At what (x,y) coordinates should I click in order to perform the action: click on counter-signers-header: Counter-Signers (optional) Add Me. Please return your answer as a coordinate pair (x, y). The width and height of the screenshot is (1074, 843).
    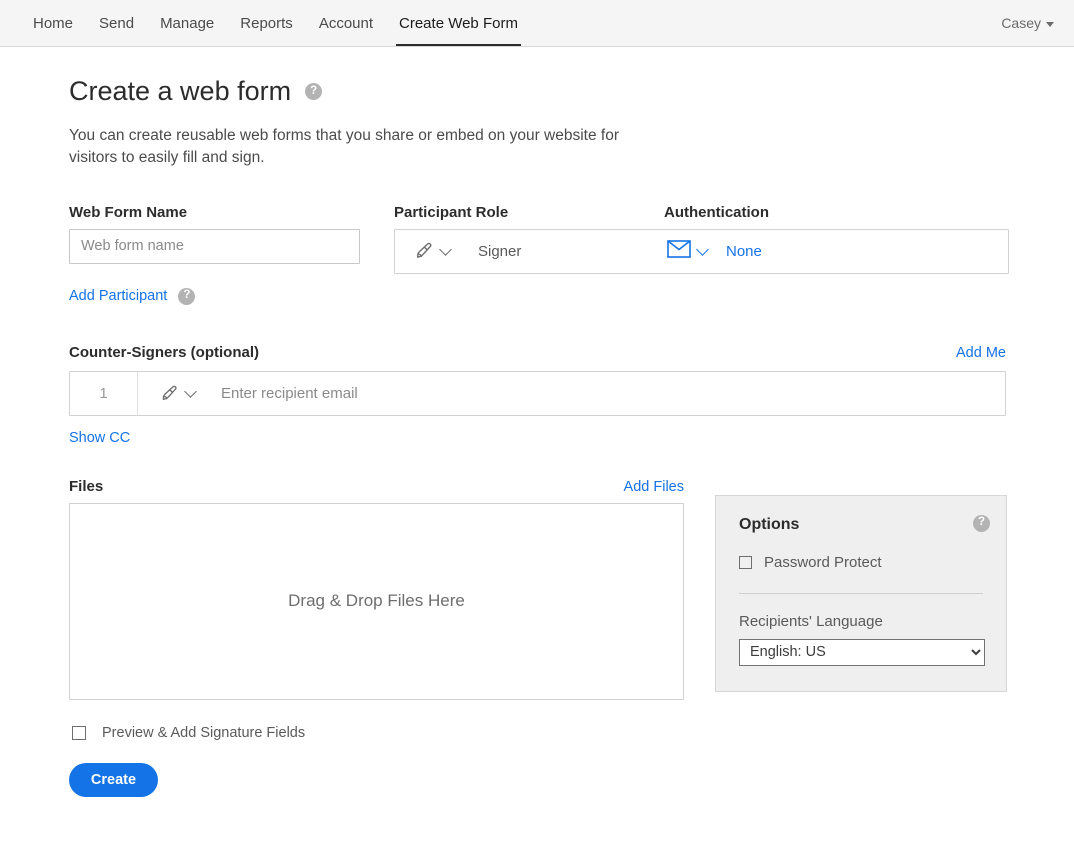
    Looking at the image, I should click on (537, 352).